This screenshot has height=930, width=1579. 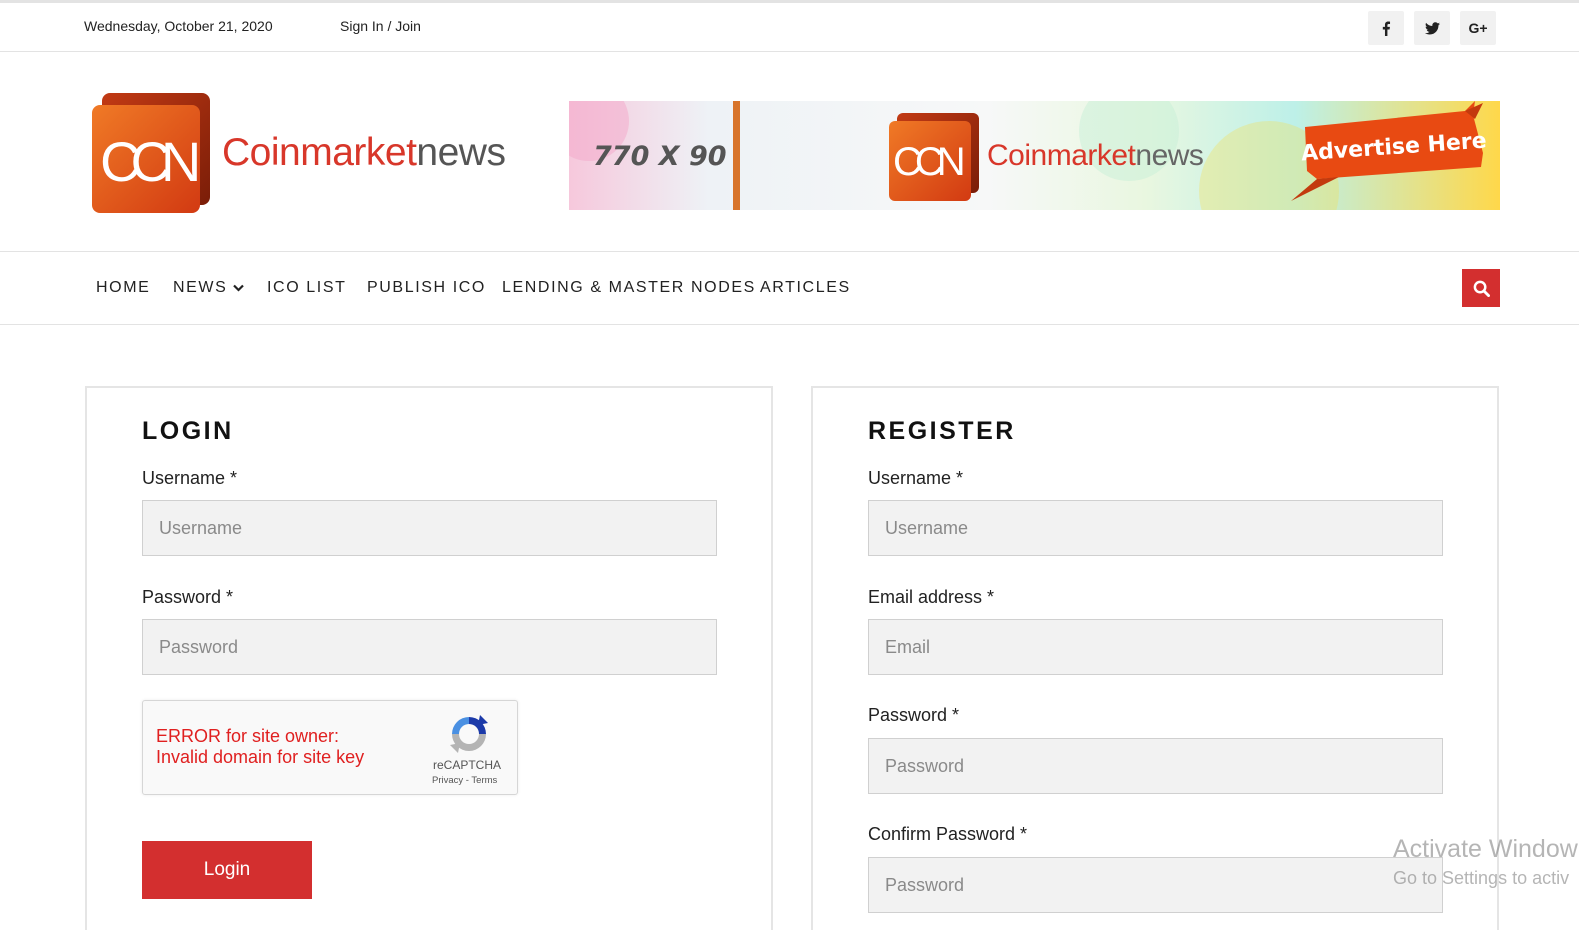 What do you see at coordinates (1155, 885) in the screenshot?
I see `register-confirm-password-input` at bounding box center [1155, 885].